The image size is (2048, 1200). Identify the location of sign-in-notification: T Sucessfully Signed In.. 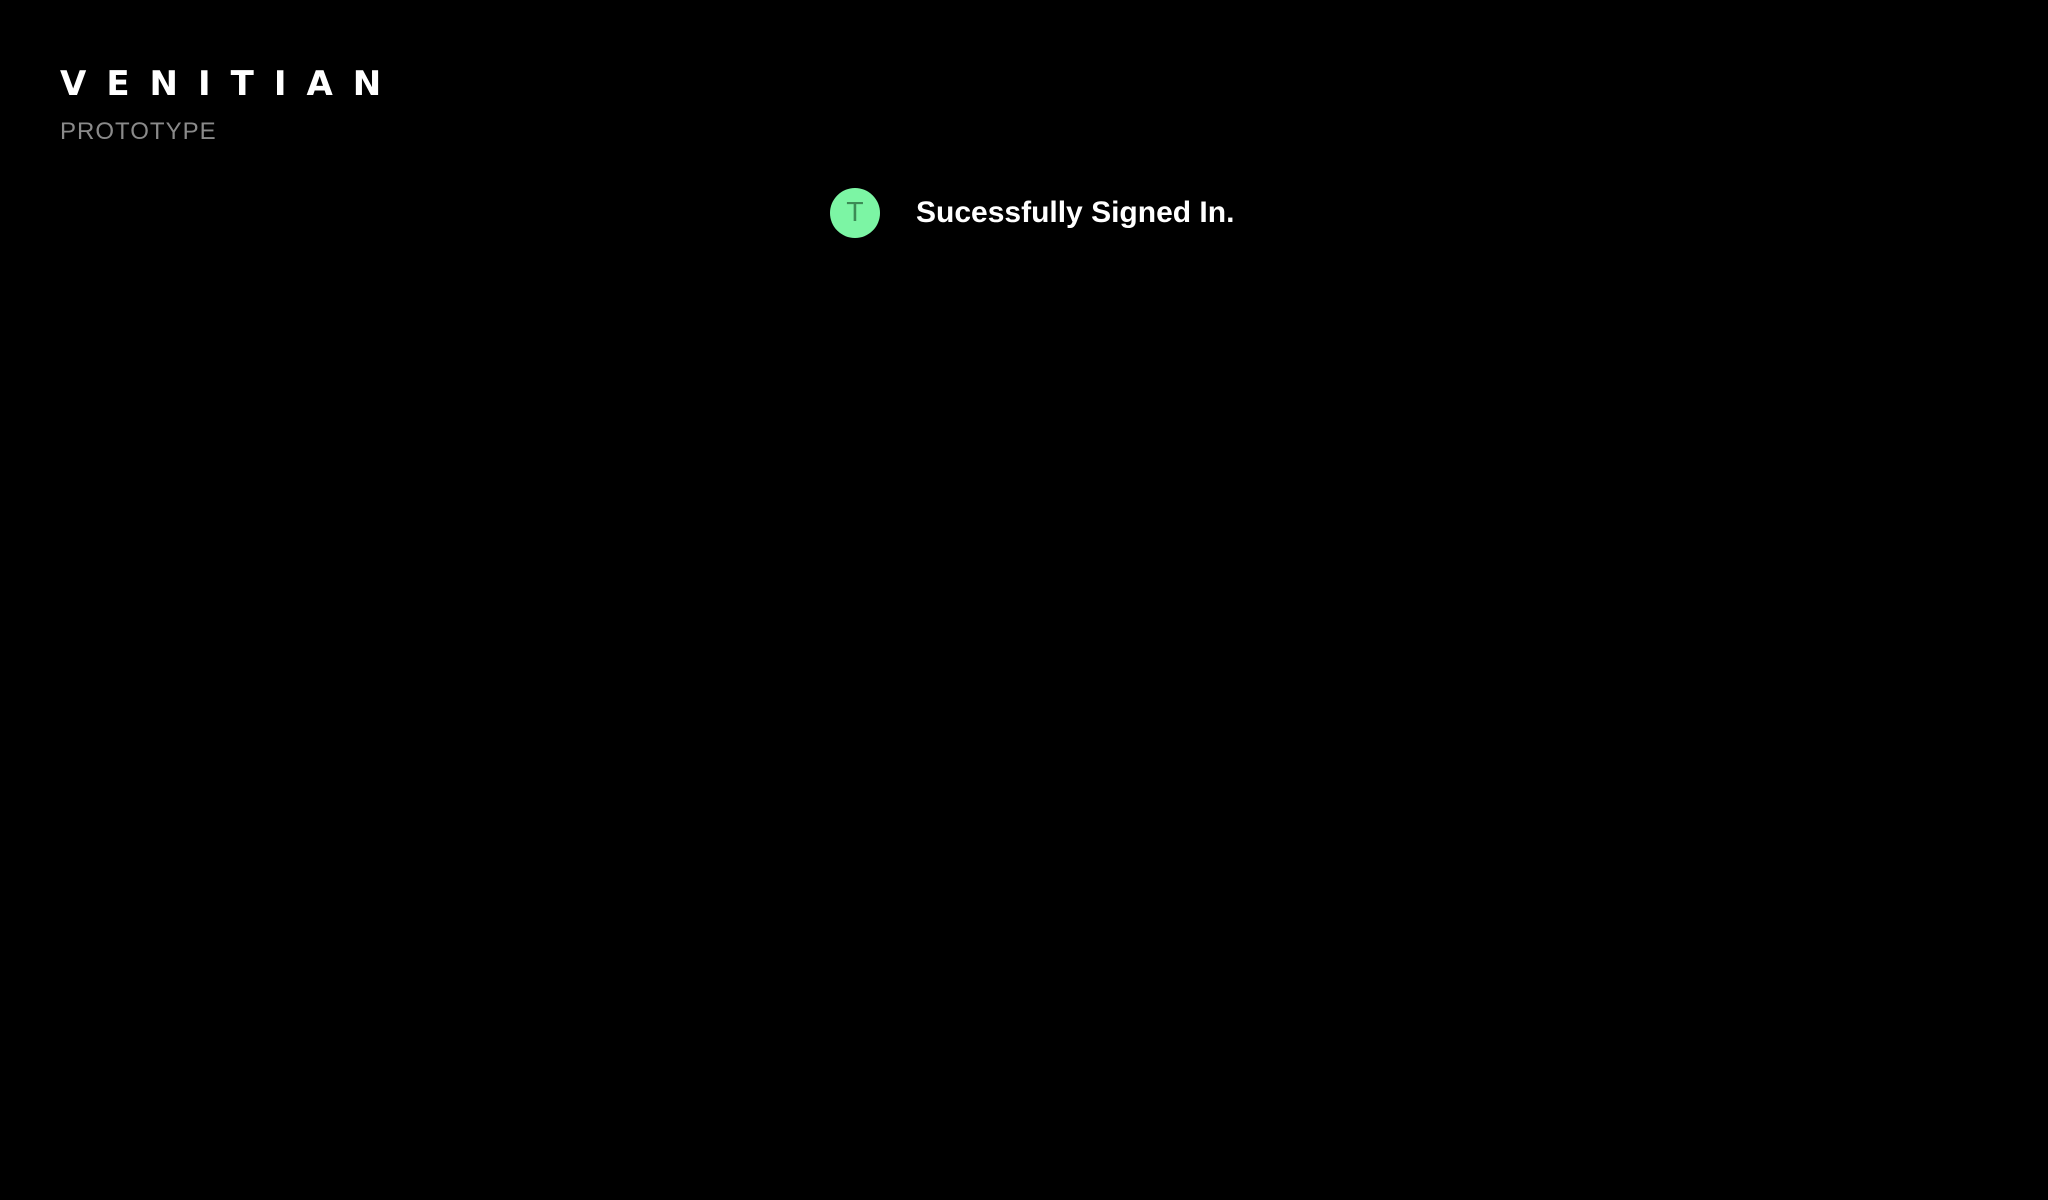
(1032, 213).